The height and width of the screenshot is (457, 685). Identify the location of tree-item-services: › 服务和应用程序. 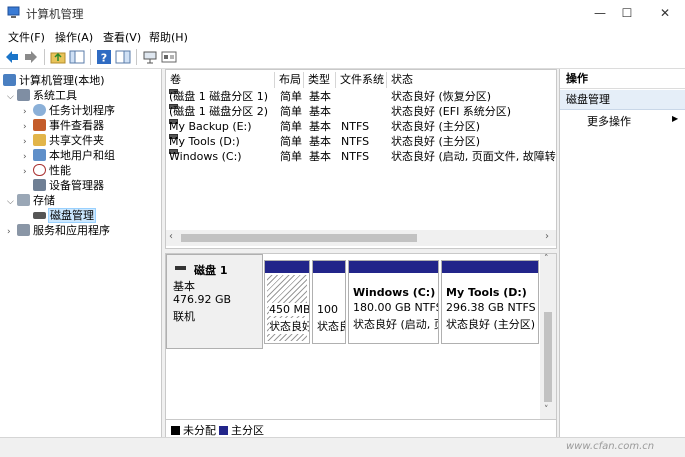
(58, 230).